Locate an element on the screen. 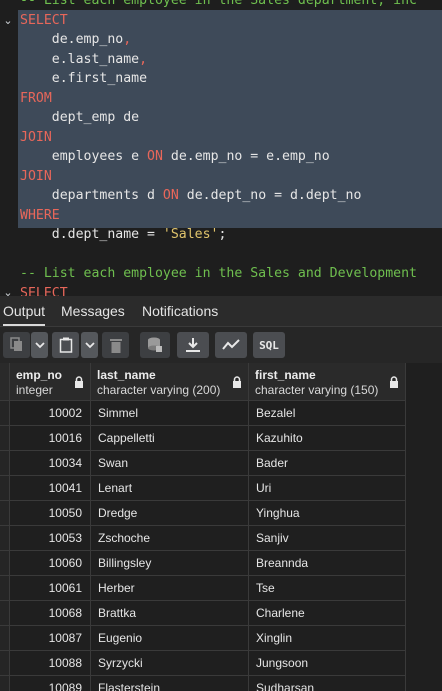  code-token: dept_emp de is located at coordinates (80, 117).